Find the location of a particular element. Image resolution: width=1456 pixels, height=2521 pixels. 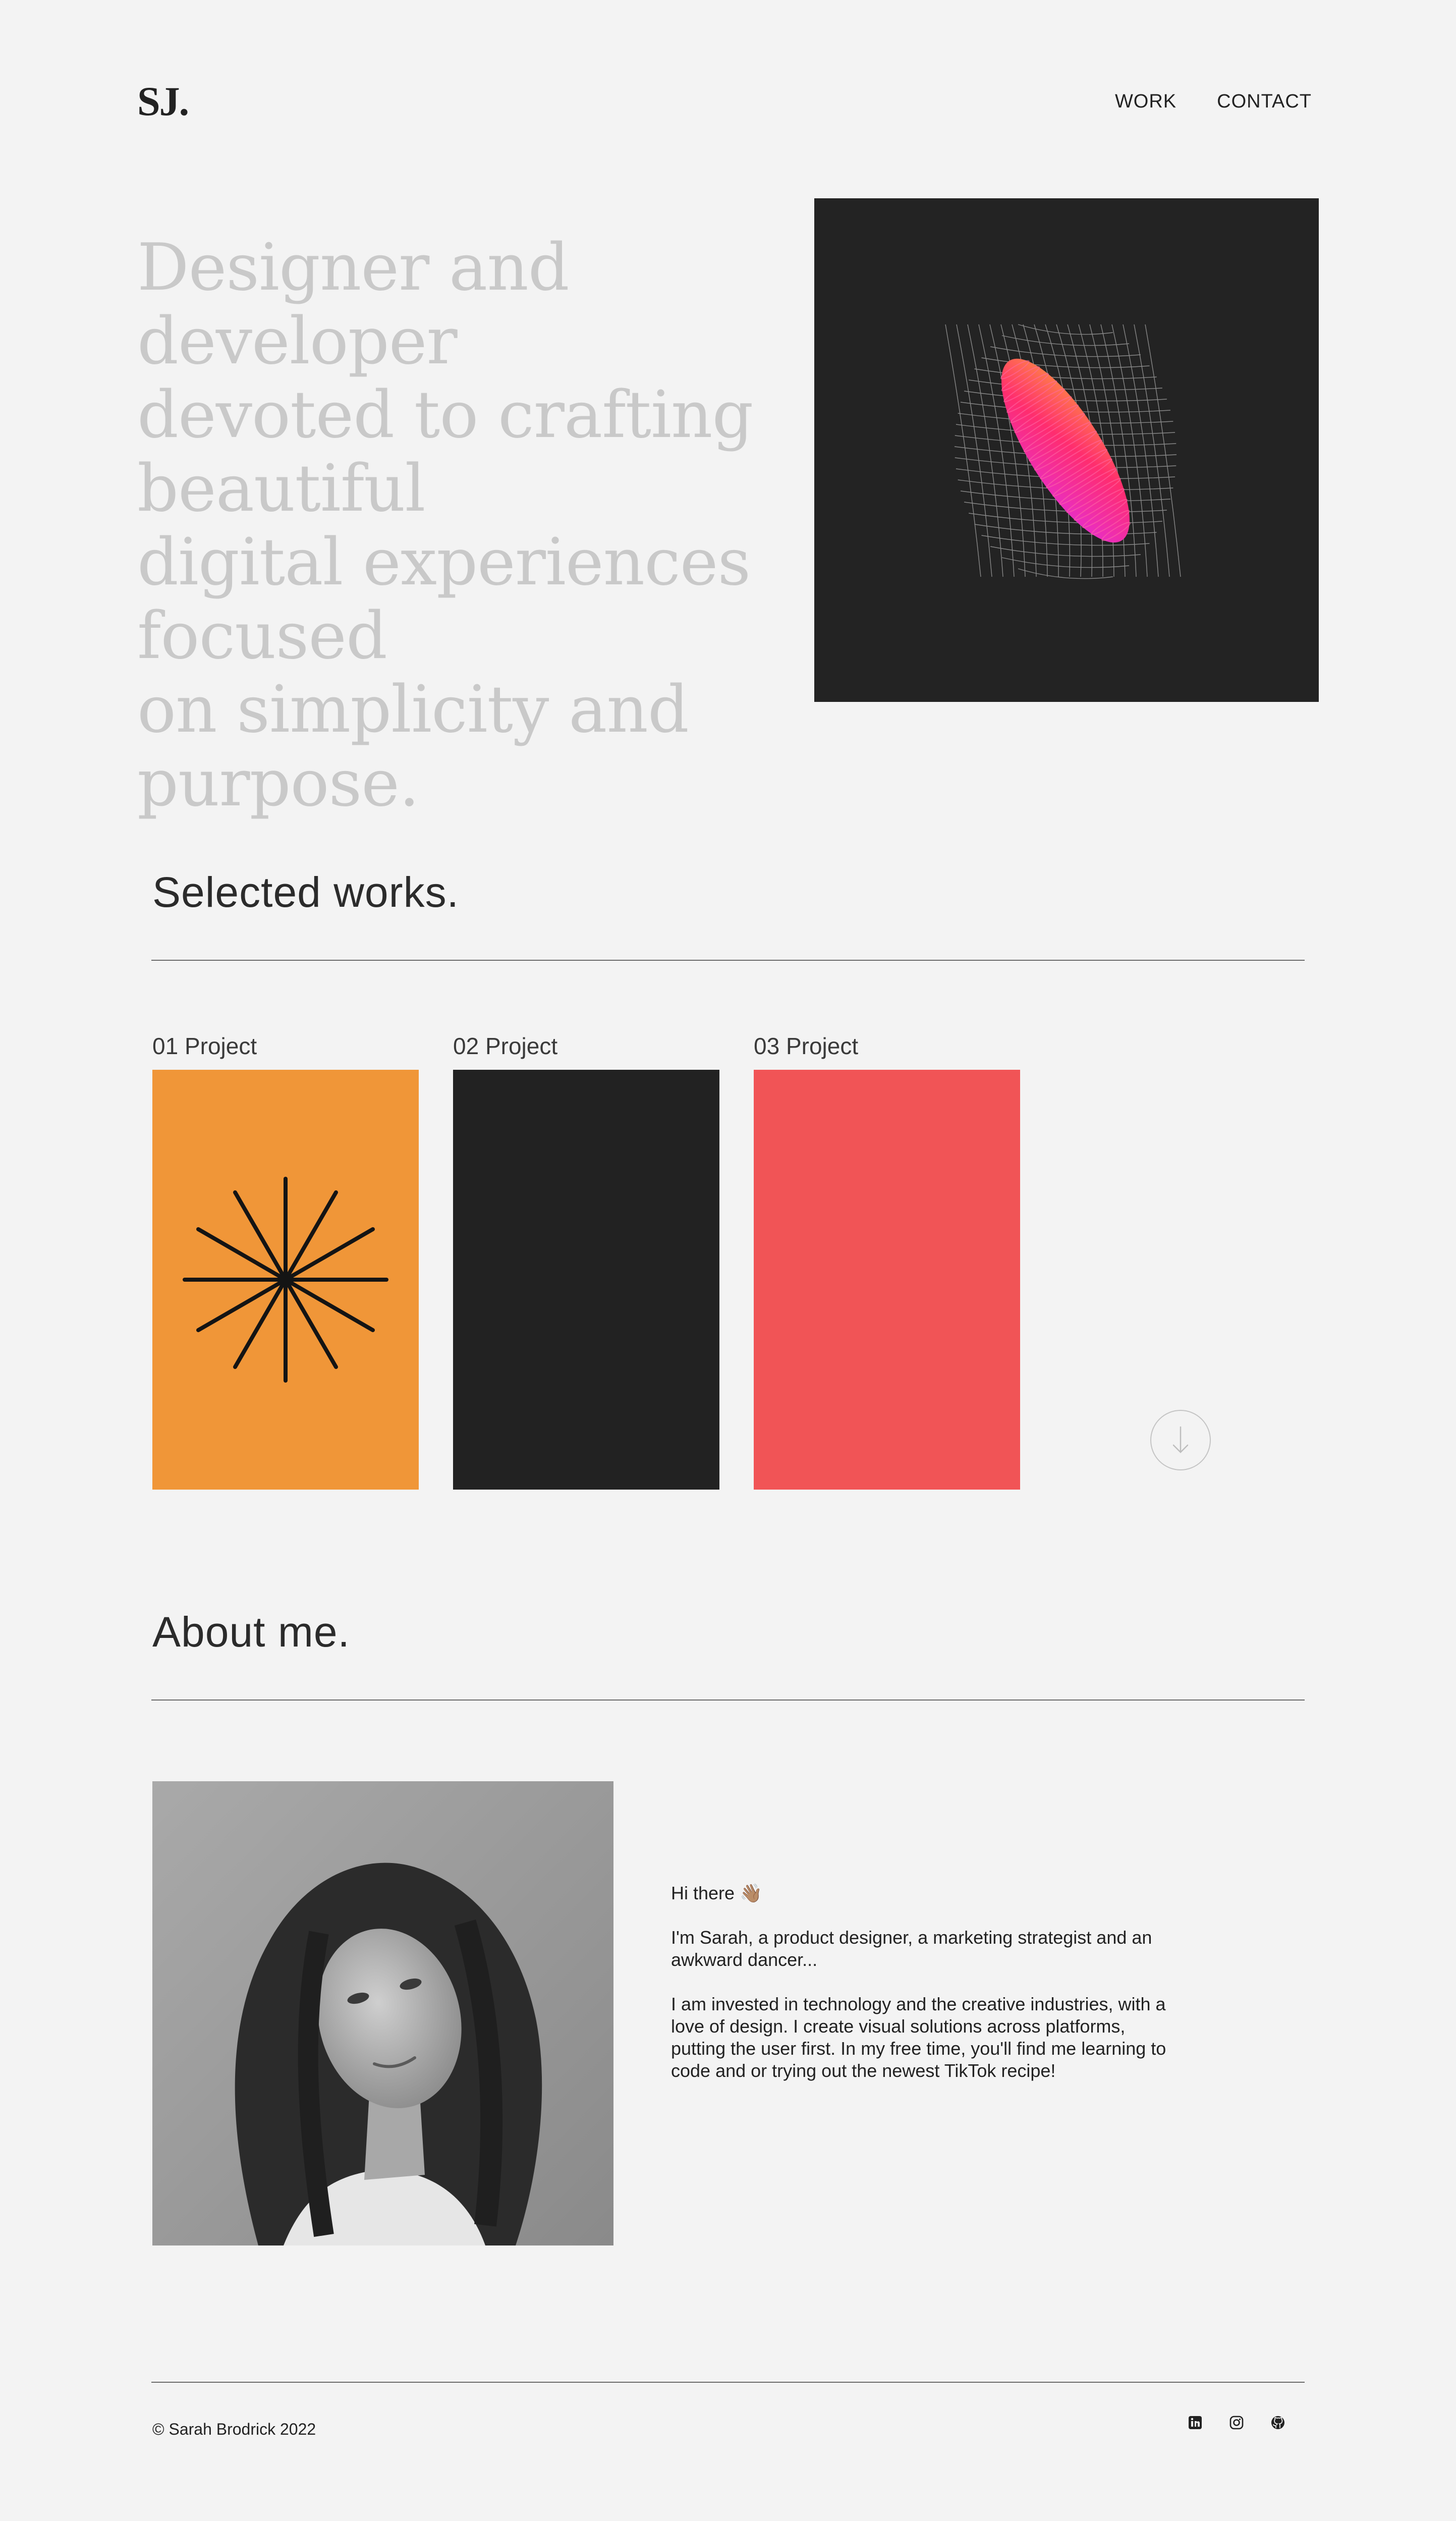

portrait-photo is located at coordinates (382, 2013).